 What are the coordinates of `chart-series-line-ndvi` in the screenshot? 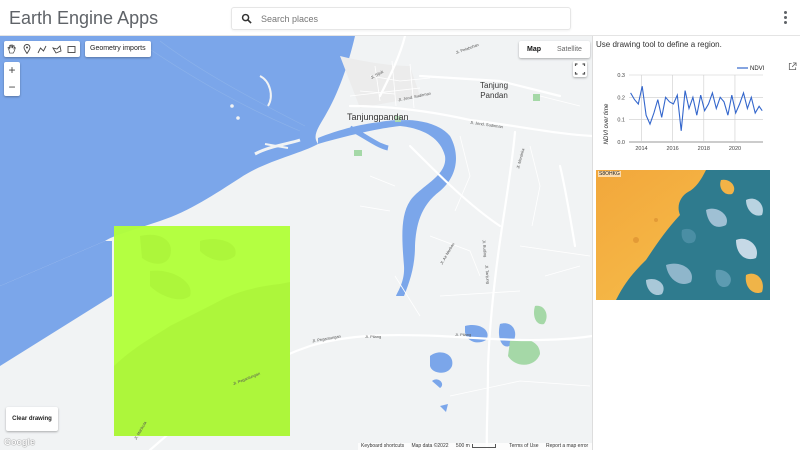 It's located at (696, 108).